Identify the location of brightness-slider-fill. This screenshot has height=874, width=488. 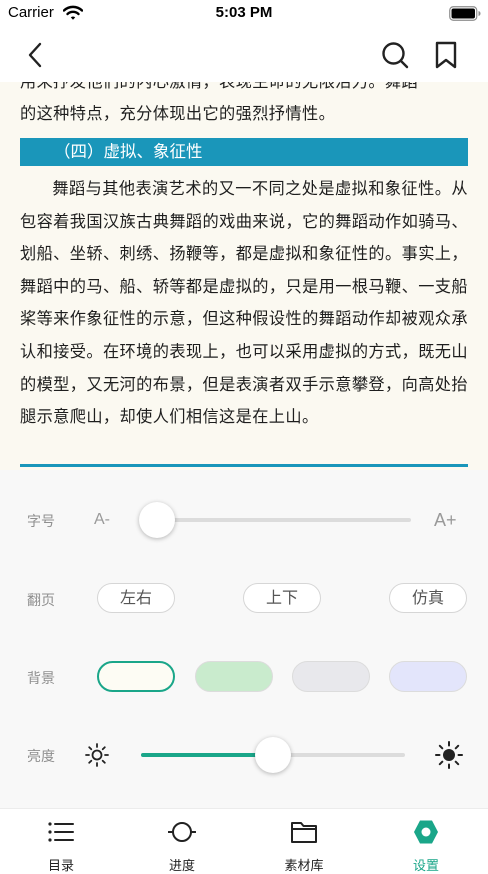
(207, 755).